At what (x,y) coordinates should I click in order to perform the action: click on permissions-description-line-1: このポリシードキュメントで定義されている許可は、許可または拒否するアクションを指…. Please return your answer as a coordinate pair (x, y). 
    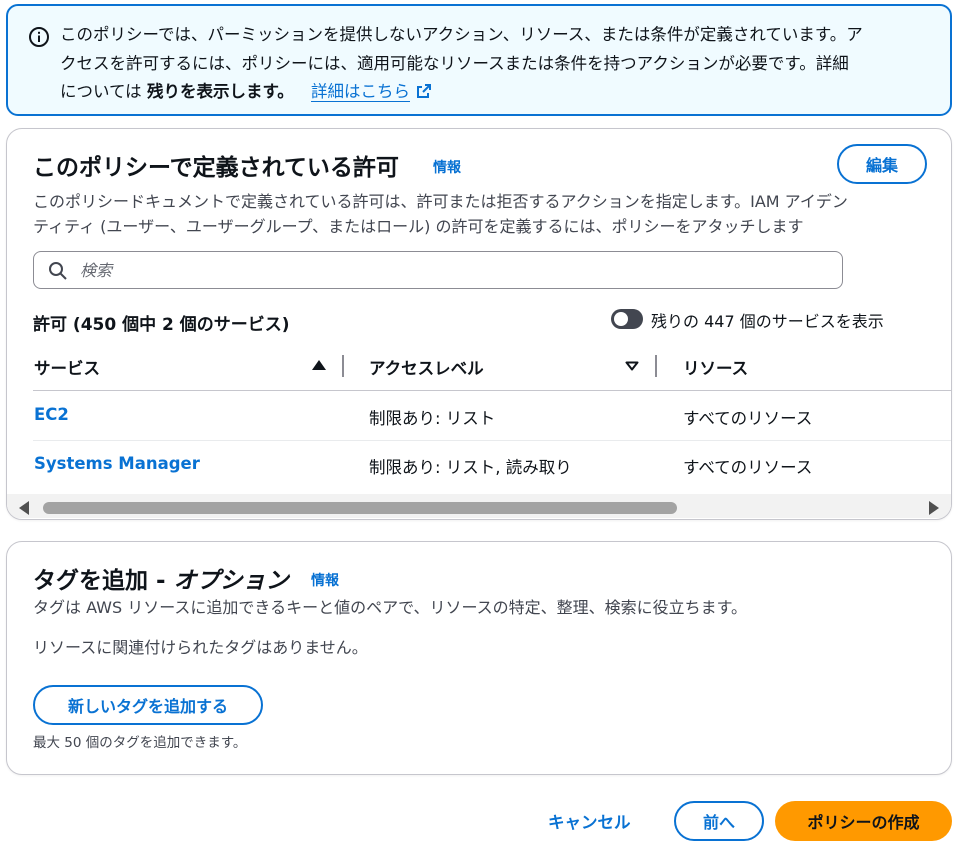
    Looking at the image, I should click on (440, 201).